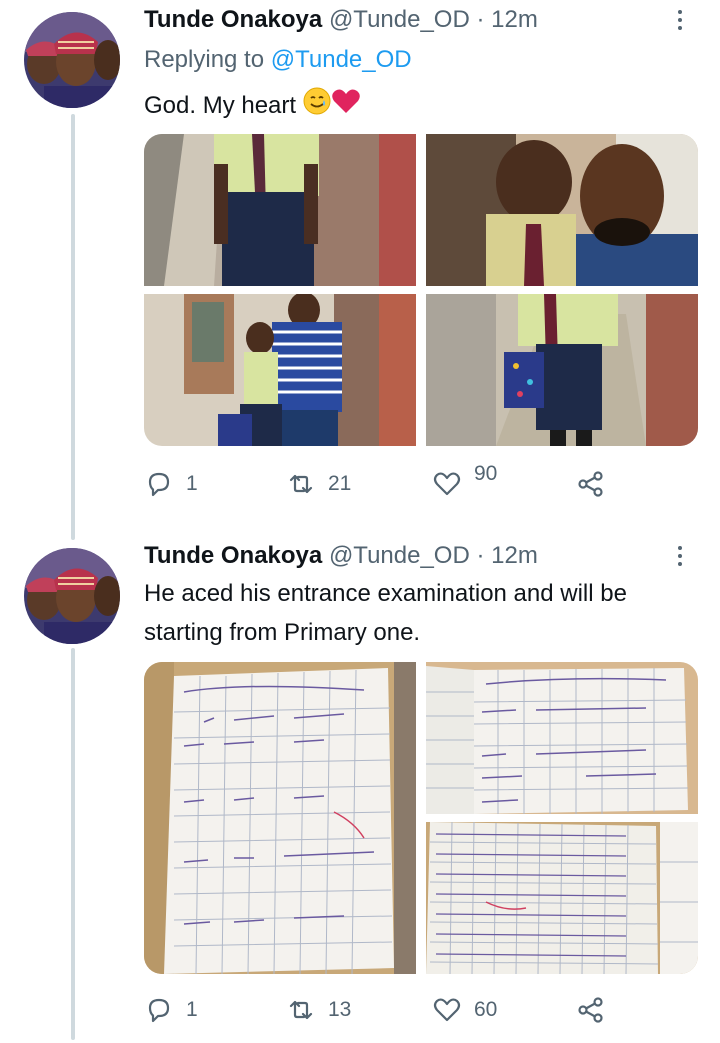 The width and height of the screenshot is (720, 1043). What do you see at coordinates (318, 484) in the screenshot?
I see `retweet-button: 21` at bounding box center [318, 484].